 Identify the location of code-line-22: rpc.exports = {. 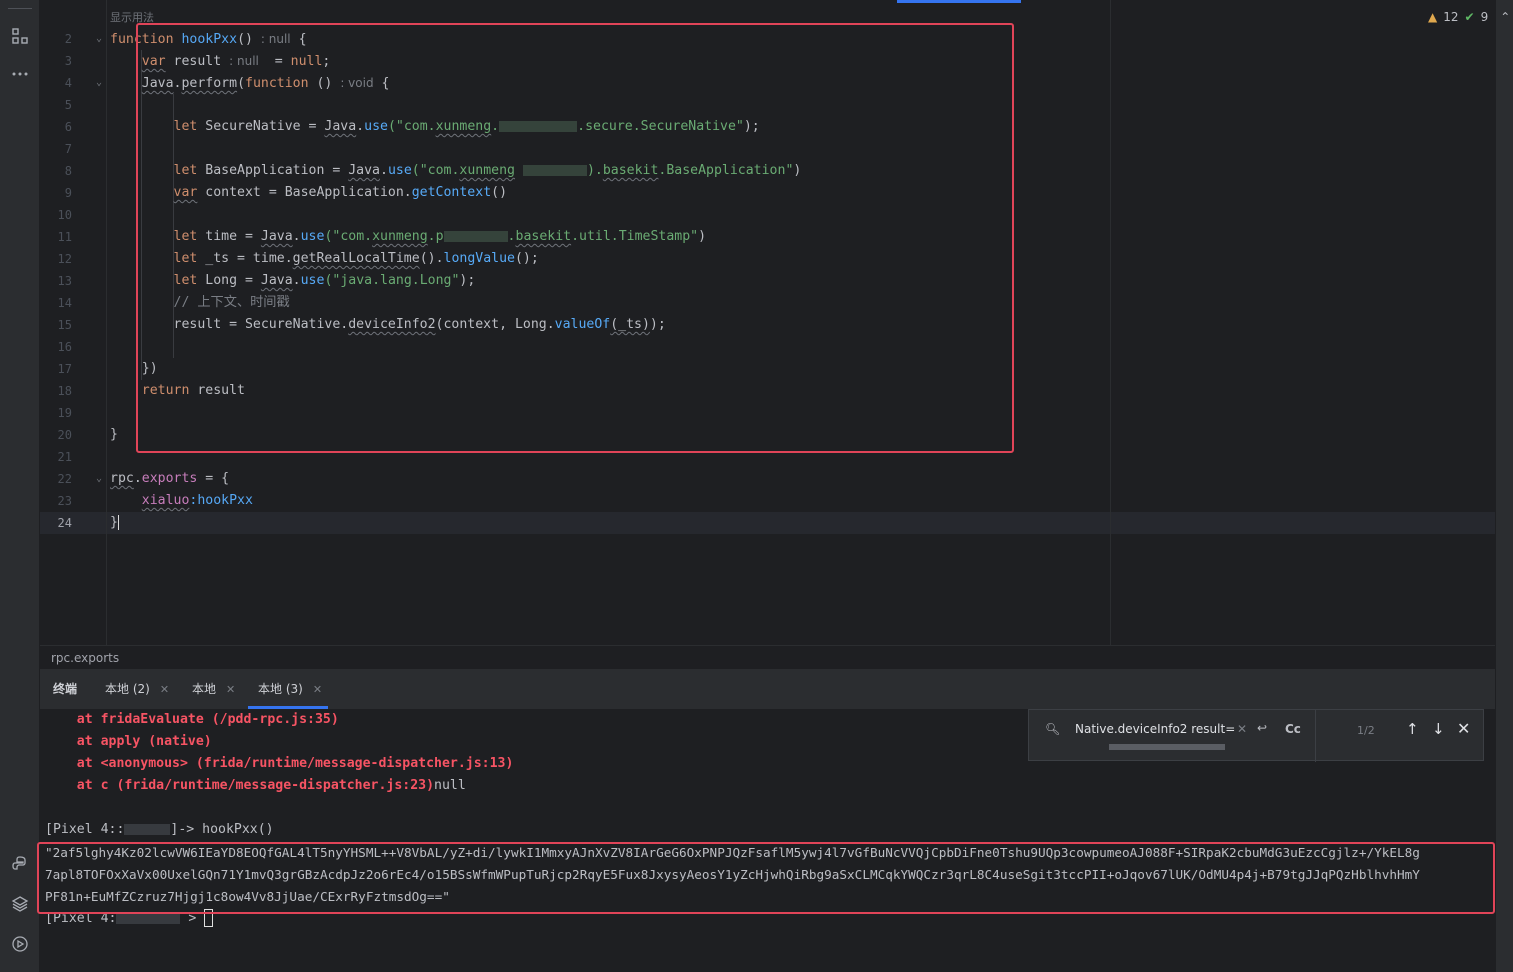
(170, 478).